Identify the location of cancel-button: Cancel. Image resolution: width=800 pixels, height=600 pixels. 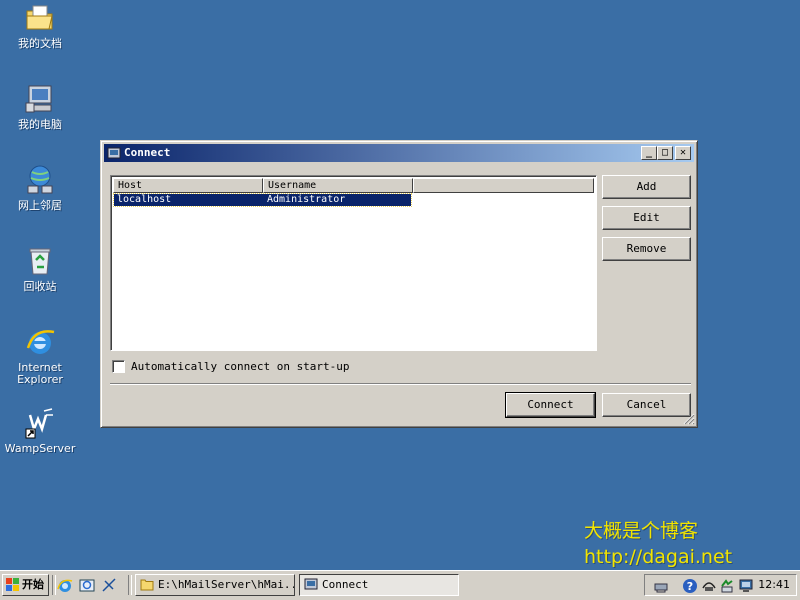
(646, 405).